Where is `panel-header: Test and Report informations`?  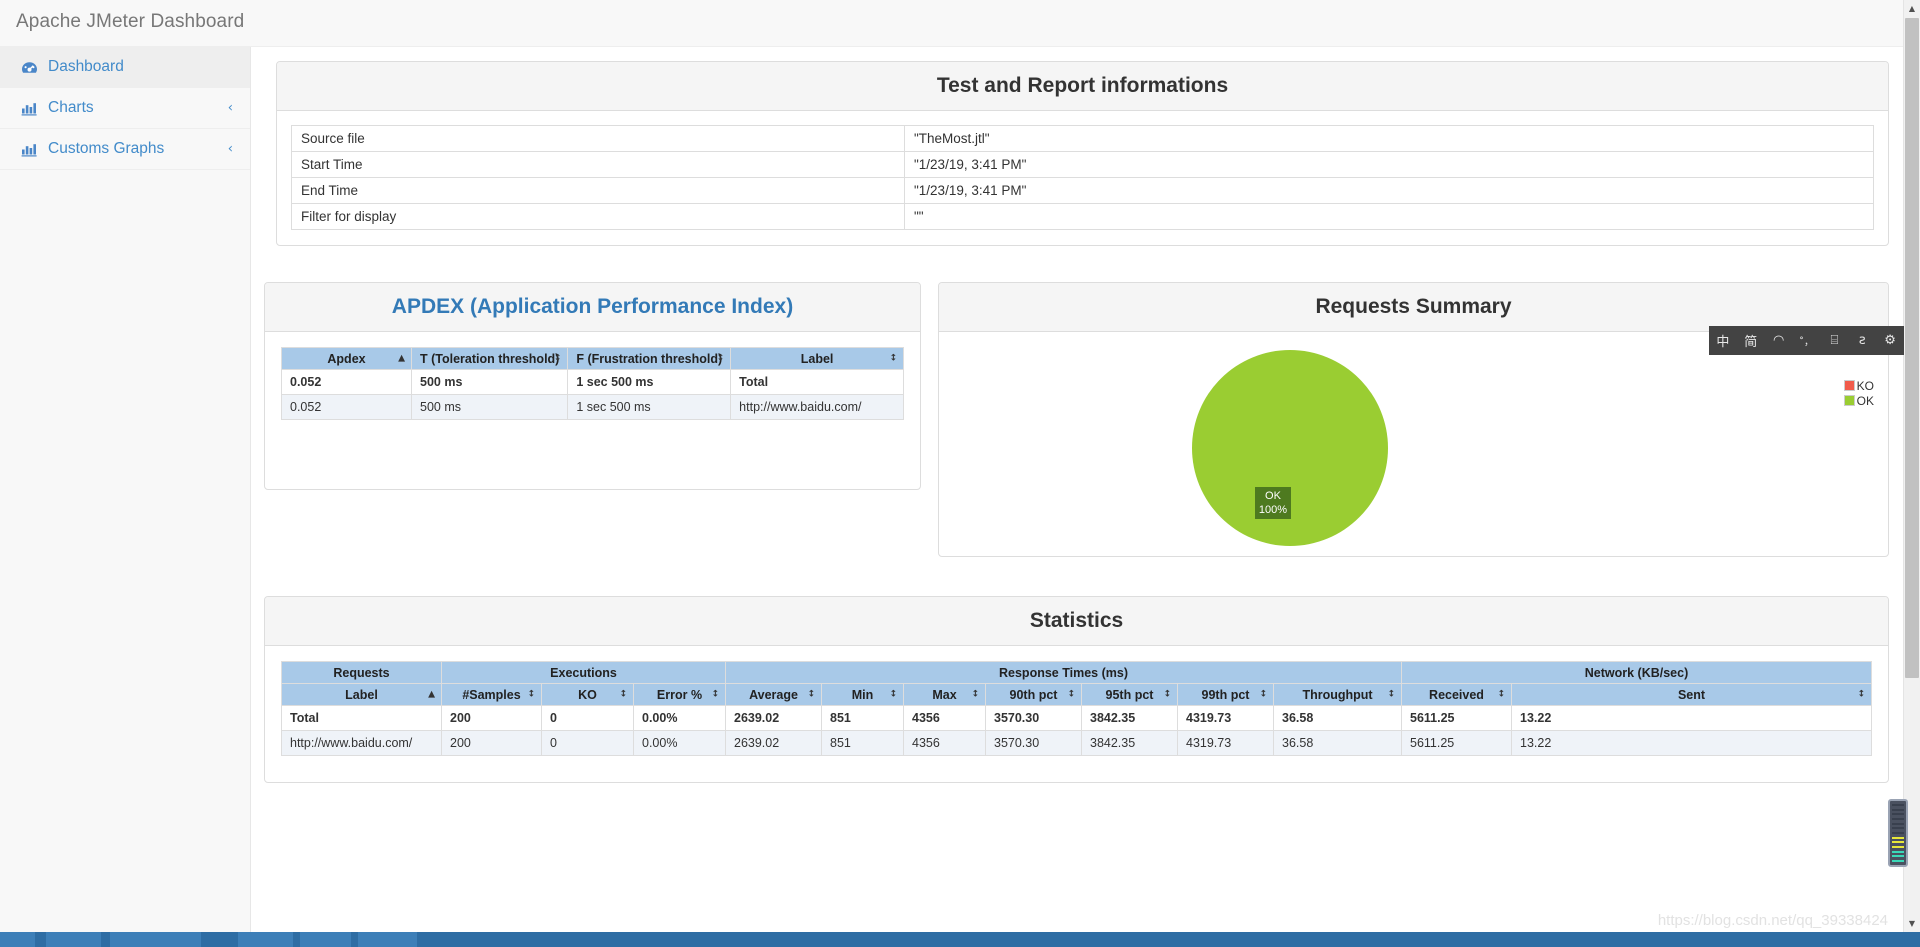
panel-header: Test and Report informations is located at coordinates (1082, 86).